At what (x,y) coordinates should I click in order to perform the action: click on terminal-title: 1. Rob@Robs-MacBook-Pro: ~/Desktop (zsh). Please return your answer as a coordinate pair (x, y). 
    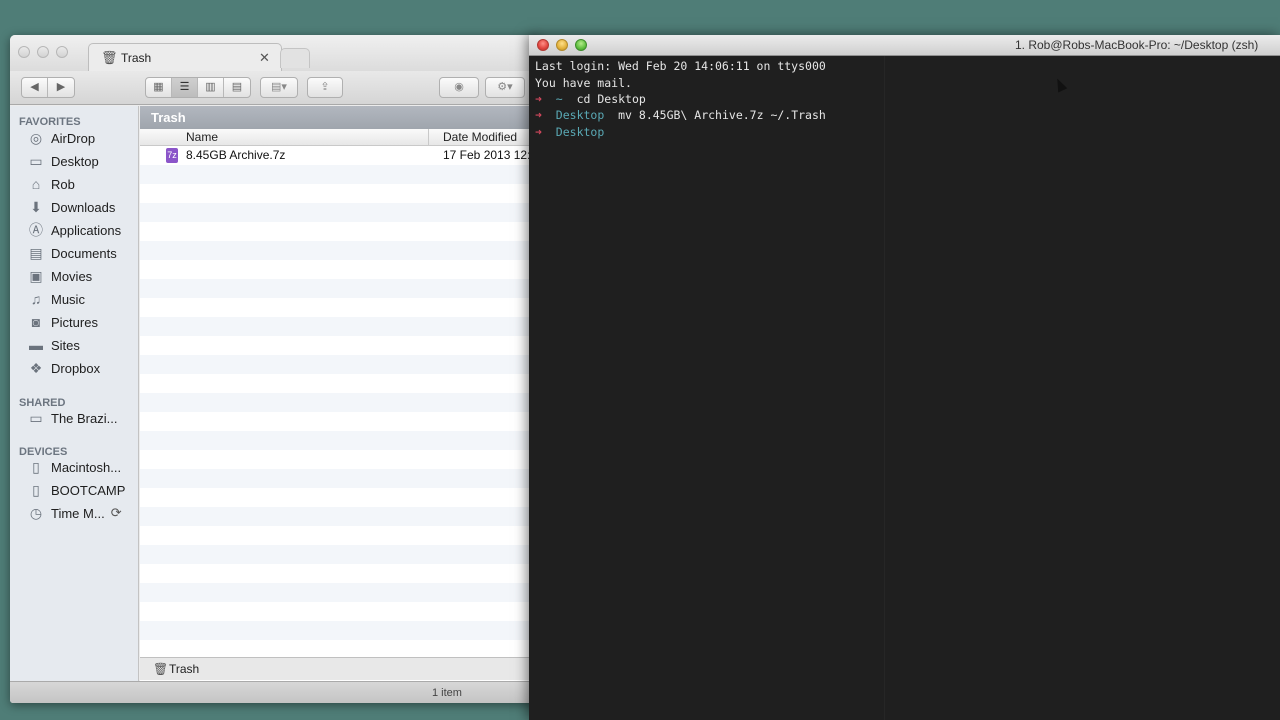
    Looking at the image, I should click on (1137, 45).